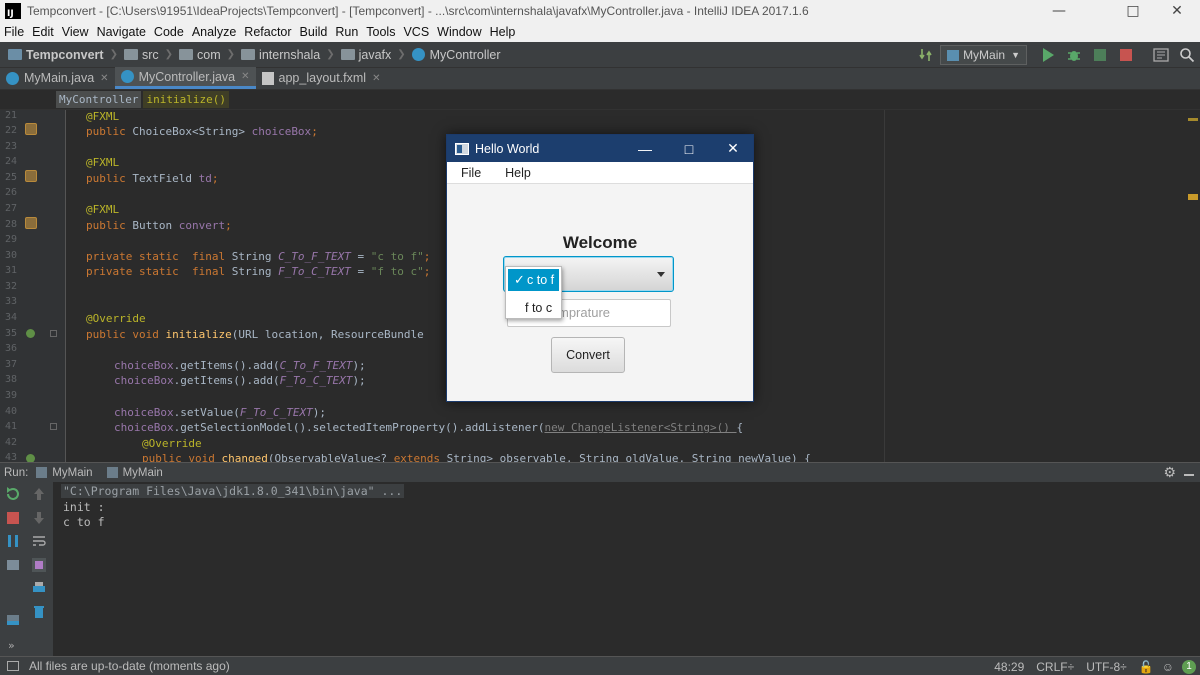 This screenshot has height=675, width=1200. What do you see at coordinates (39, 588) in the screenshot?
I see `print-icon` at bounding box center [39, 588].